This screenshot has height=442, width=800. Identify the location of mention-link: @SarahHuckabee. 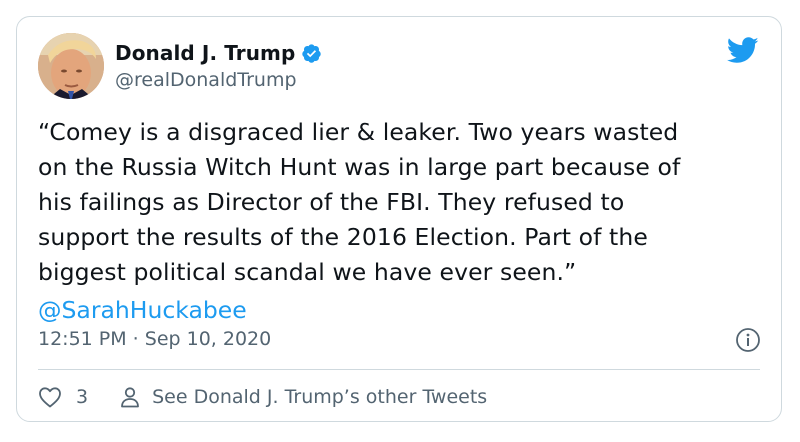
(142, 310).